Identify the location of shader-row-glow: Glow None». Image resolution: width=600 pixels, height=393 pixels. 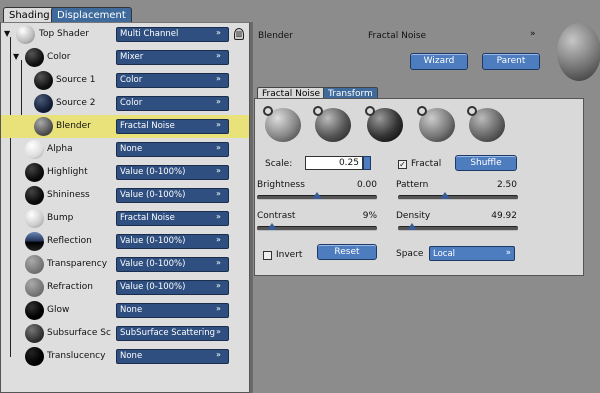
(125, 310).